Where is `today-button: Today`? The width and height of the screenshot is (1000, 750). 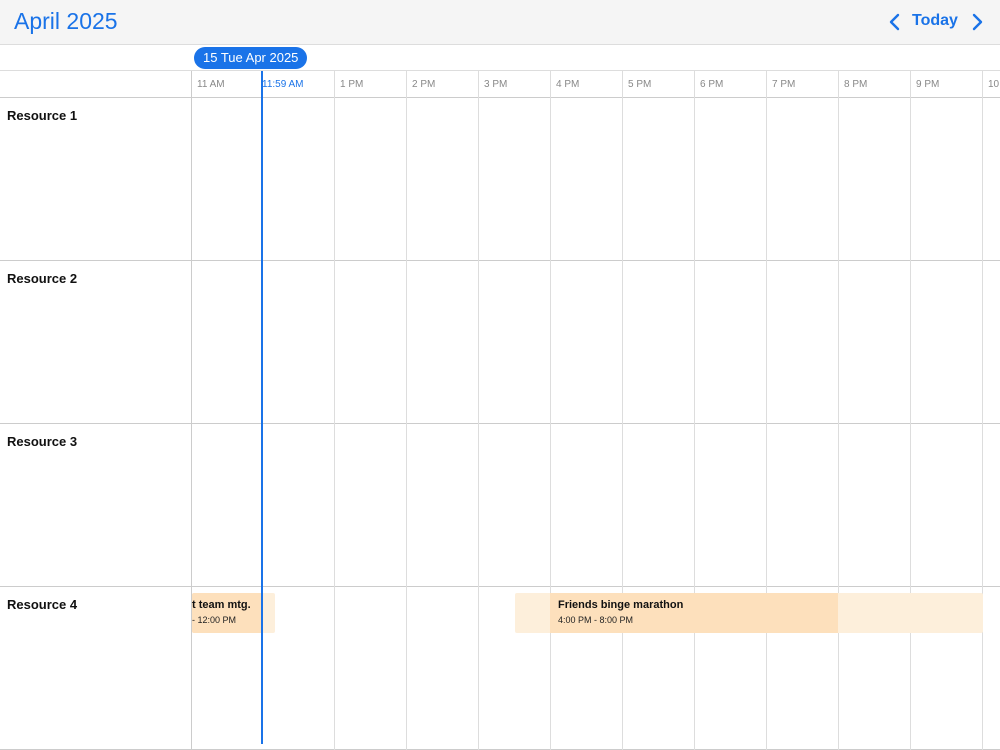
today-button: Today is located at coordinates (935, 21).